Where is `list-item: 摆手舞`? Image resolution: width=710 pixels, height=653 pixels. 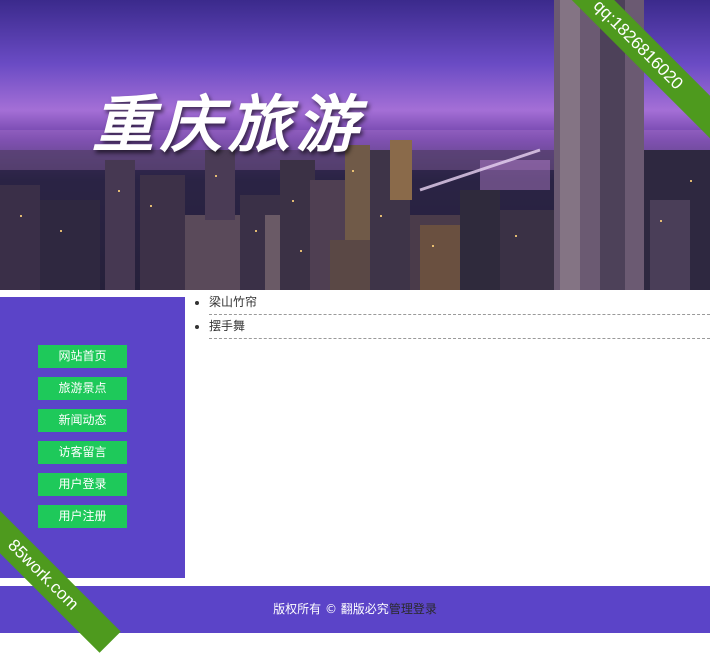
list-item: 摆手舞 is located at coordinates (459, 327).